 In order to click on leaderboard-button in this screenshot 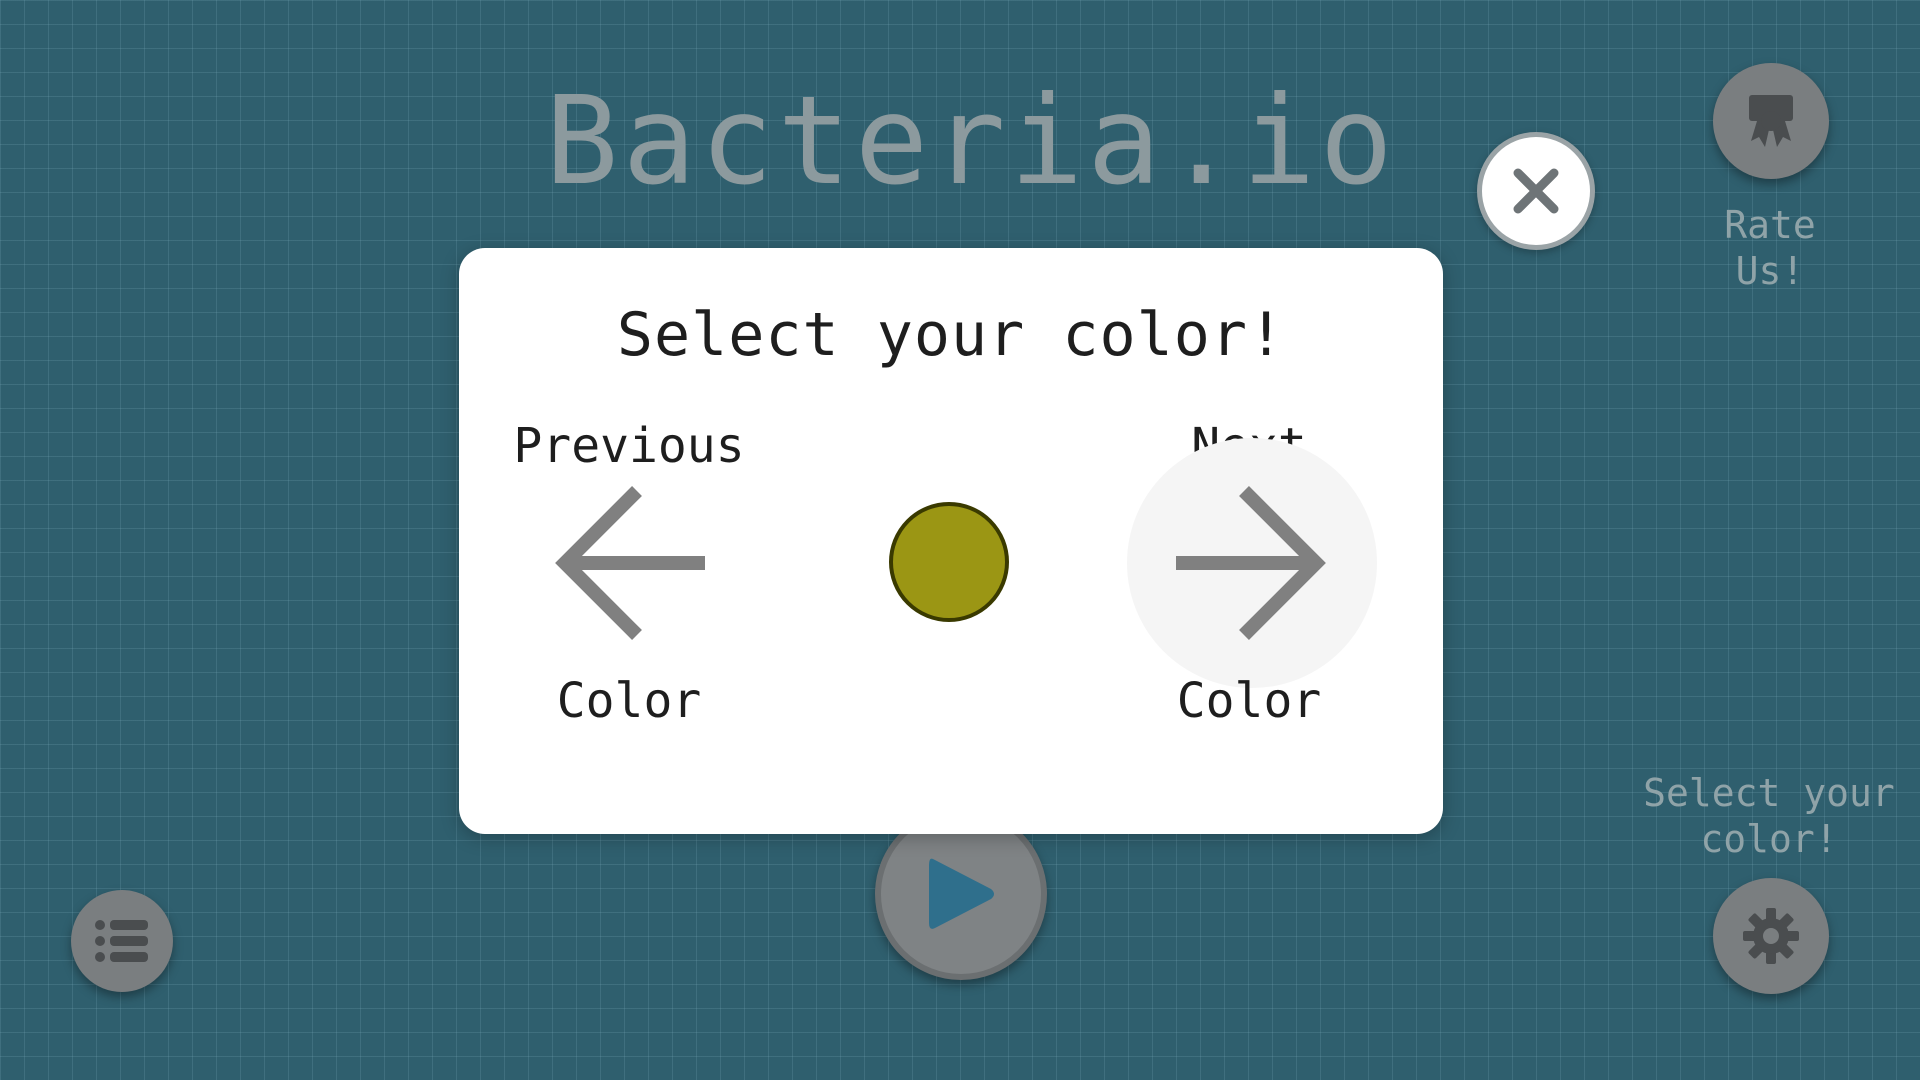, I will do `click(122, 941)`.